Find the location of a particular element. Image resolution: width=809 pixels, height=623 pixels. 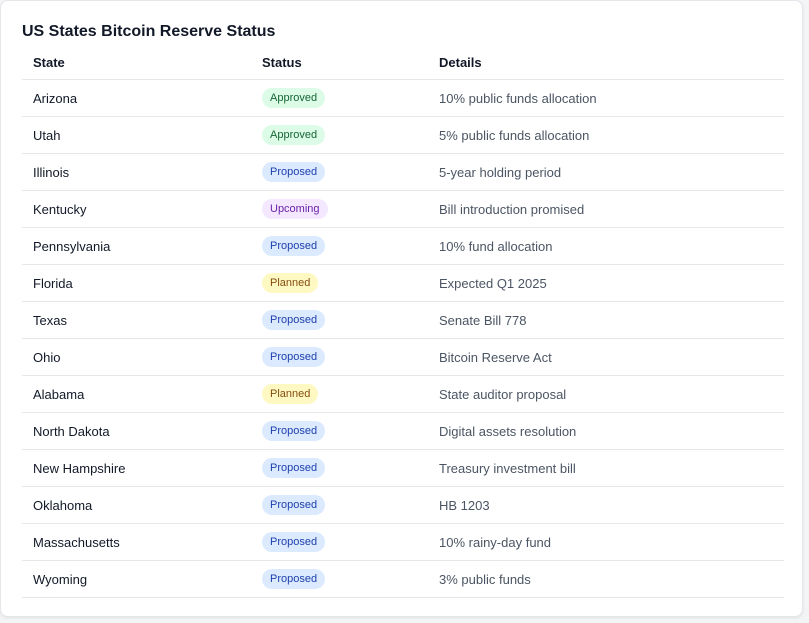

table-row: Utah Approved 5% public funds allocation is located at coordinates (403, 135).